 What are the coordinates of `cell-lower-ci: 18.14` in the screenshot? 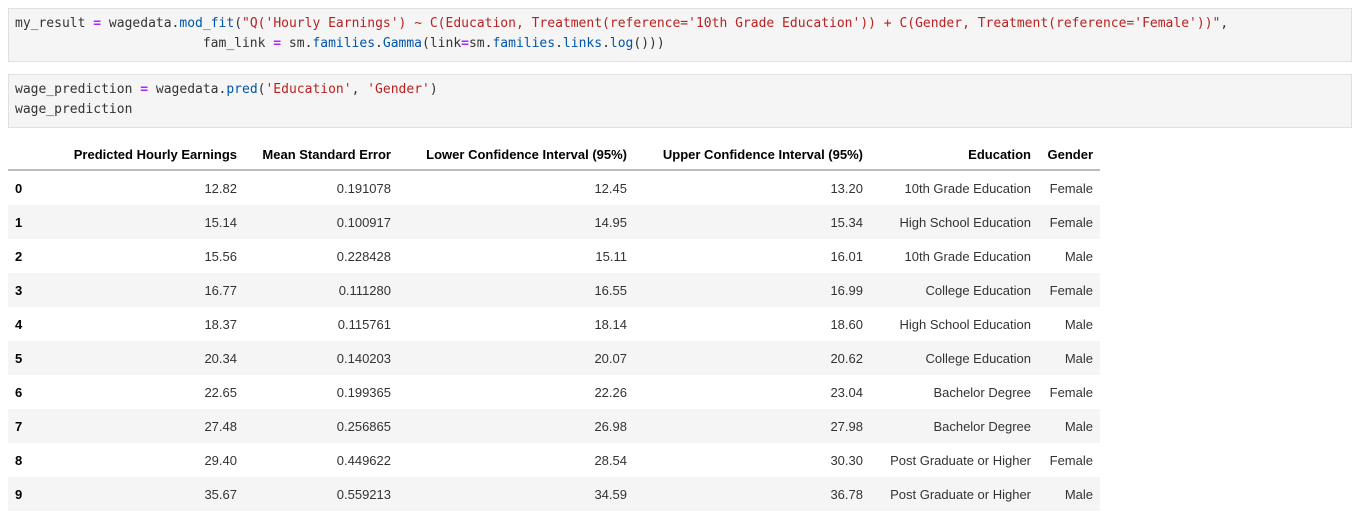 It's located at (610, 324).